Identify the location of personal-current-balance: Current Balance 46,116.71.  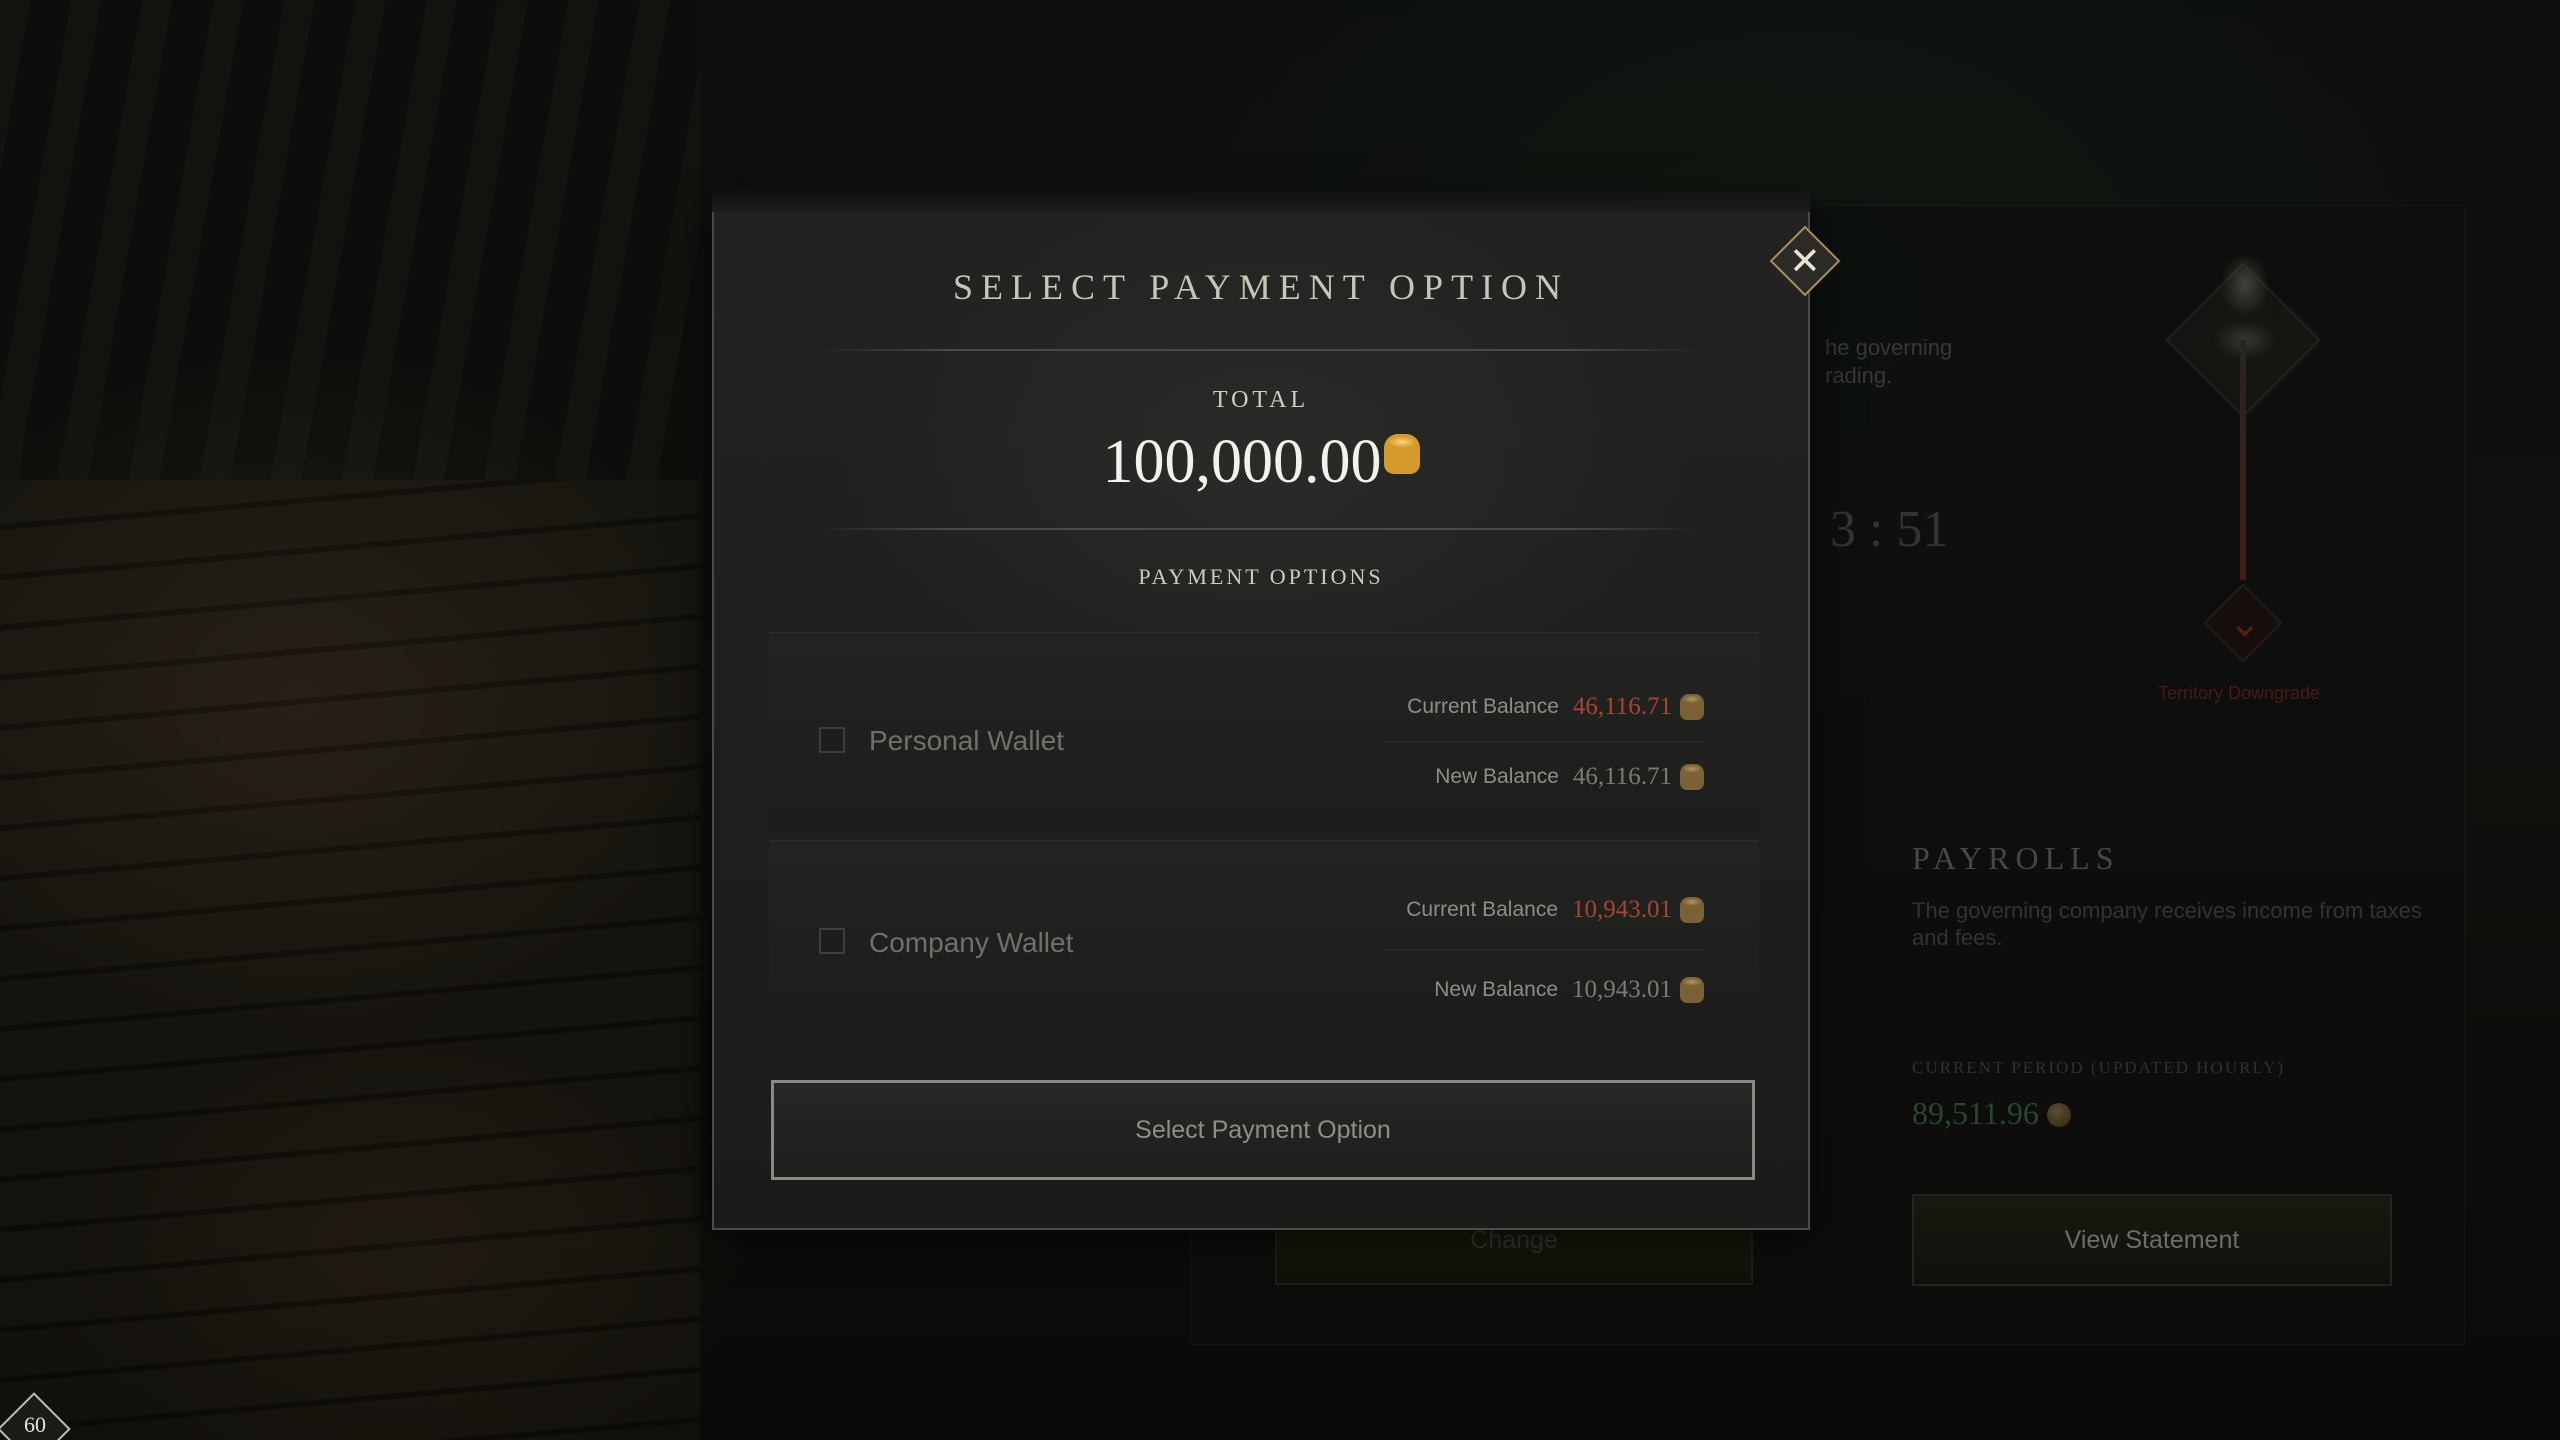
(1555, 707).